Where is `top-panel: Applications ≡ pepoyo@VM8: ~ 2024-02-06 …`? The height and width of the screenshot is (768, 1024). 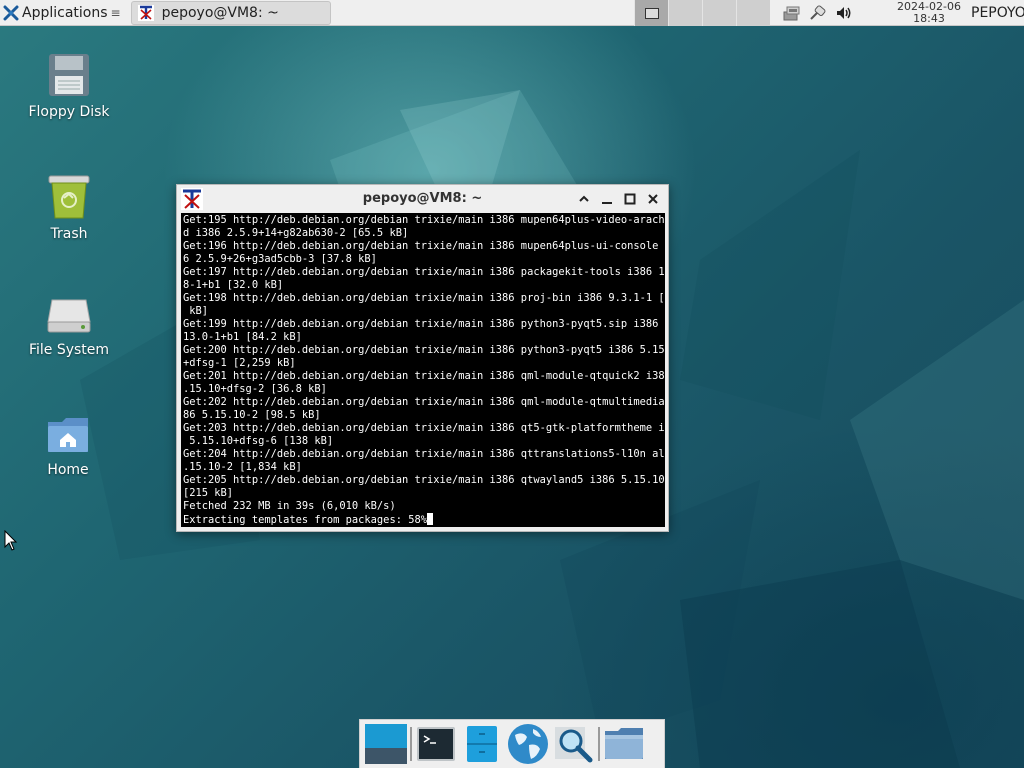 top-panel: Applications ≡ pepoyo@VM8: ~ 2024-02-06 … is located at coordinates (512, 13).